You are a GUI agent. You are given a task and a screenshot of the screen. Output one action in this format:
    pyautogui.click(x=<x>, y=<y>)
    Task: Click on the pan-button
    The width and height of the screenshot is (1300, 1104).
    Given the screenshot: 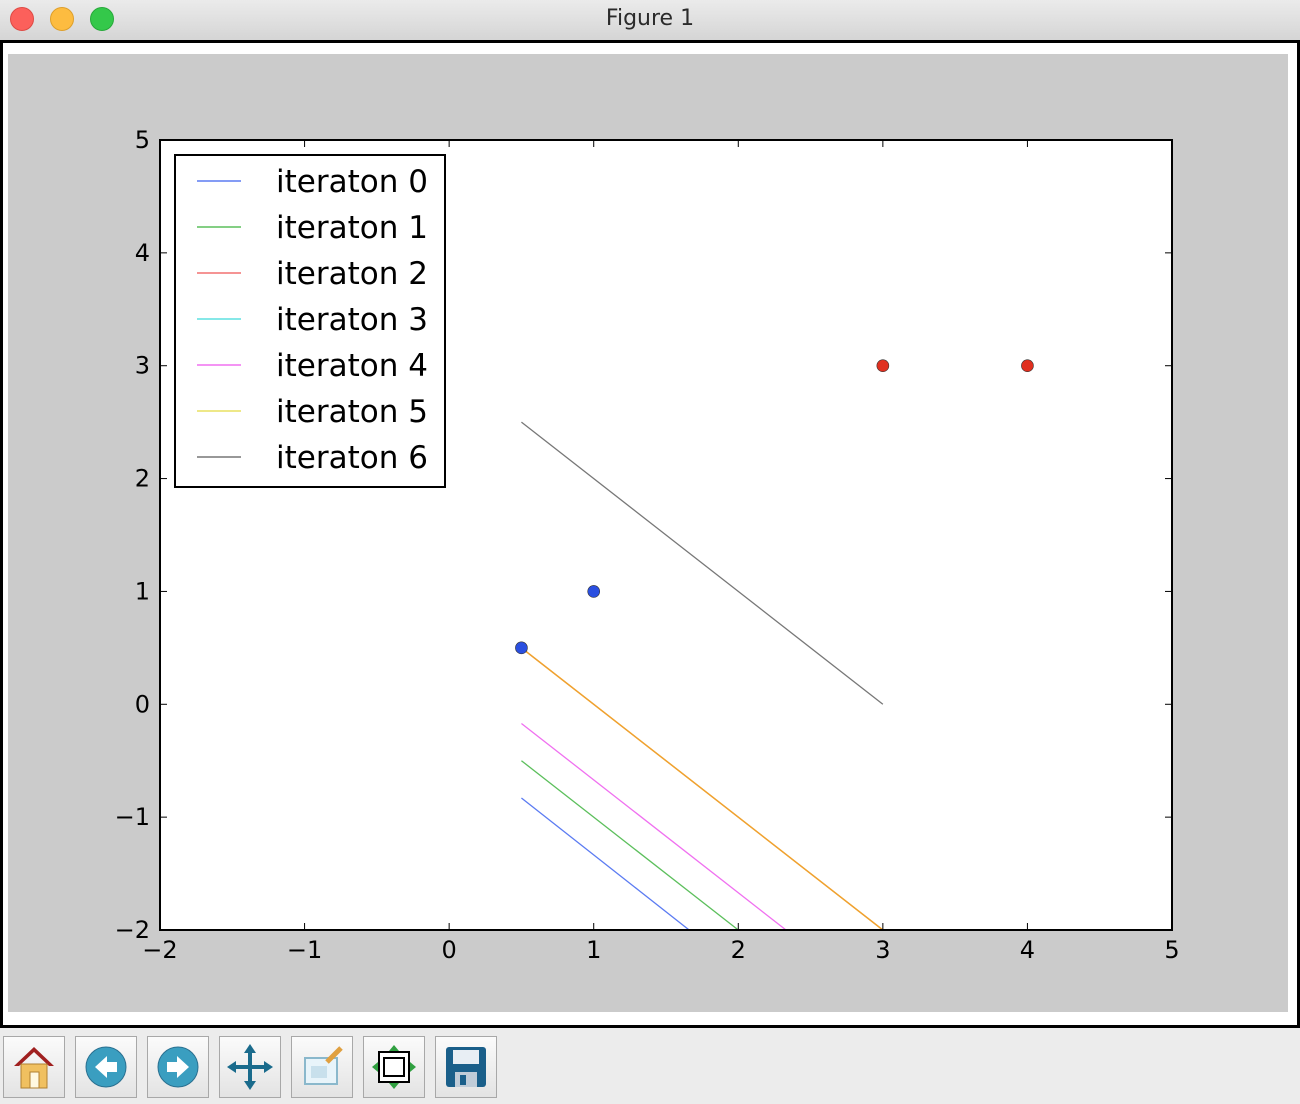 What is the action you would take?
    pyautogui.click(x=250, y=1067)
    